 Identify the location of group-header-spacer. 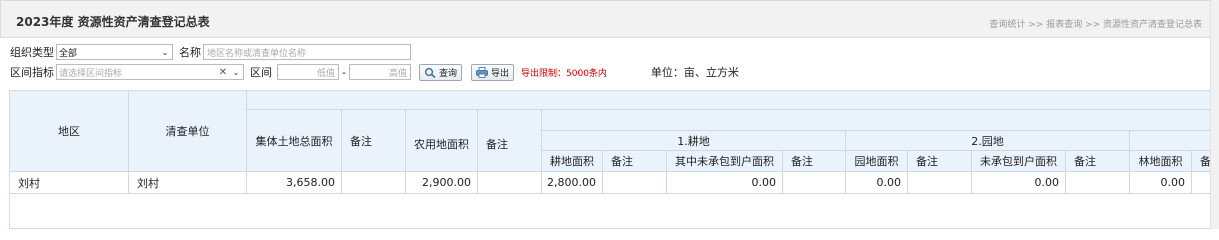
(880, 120).